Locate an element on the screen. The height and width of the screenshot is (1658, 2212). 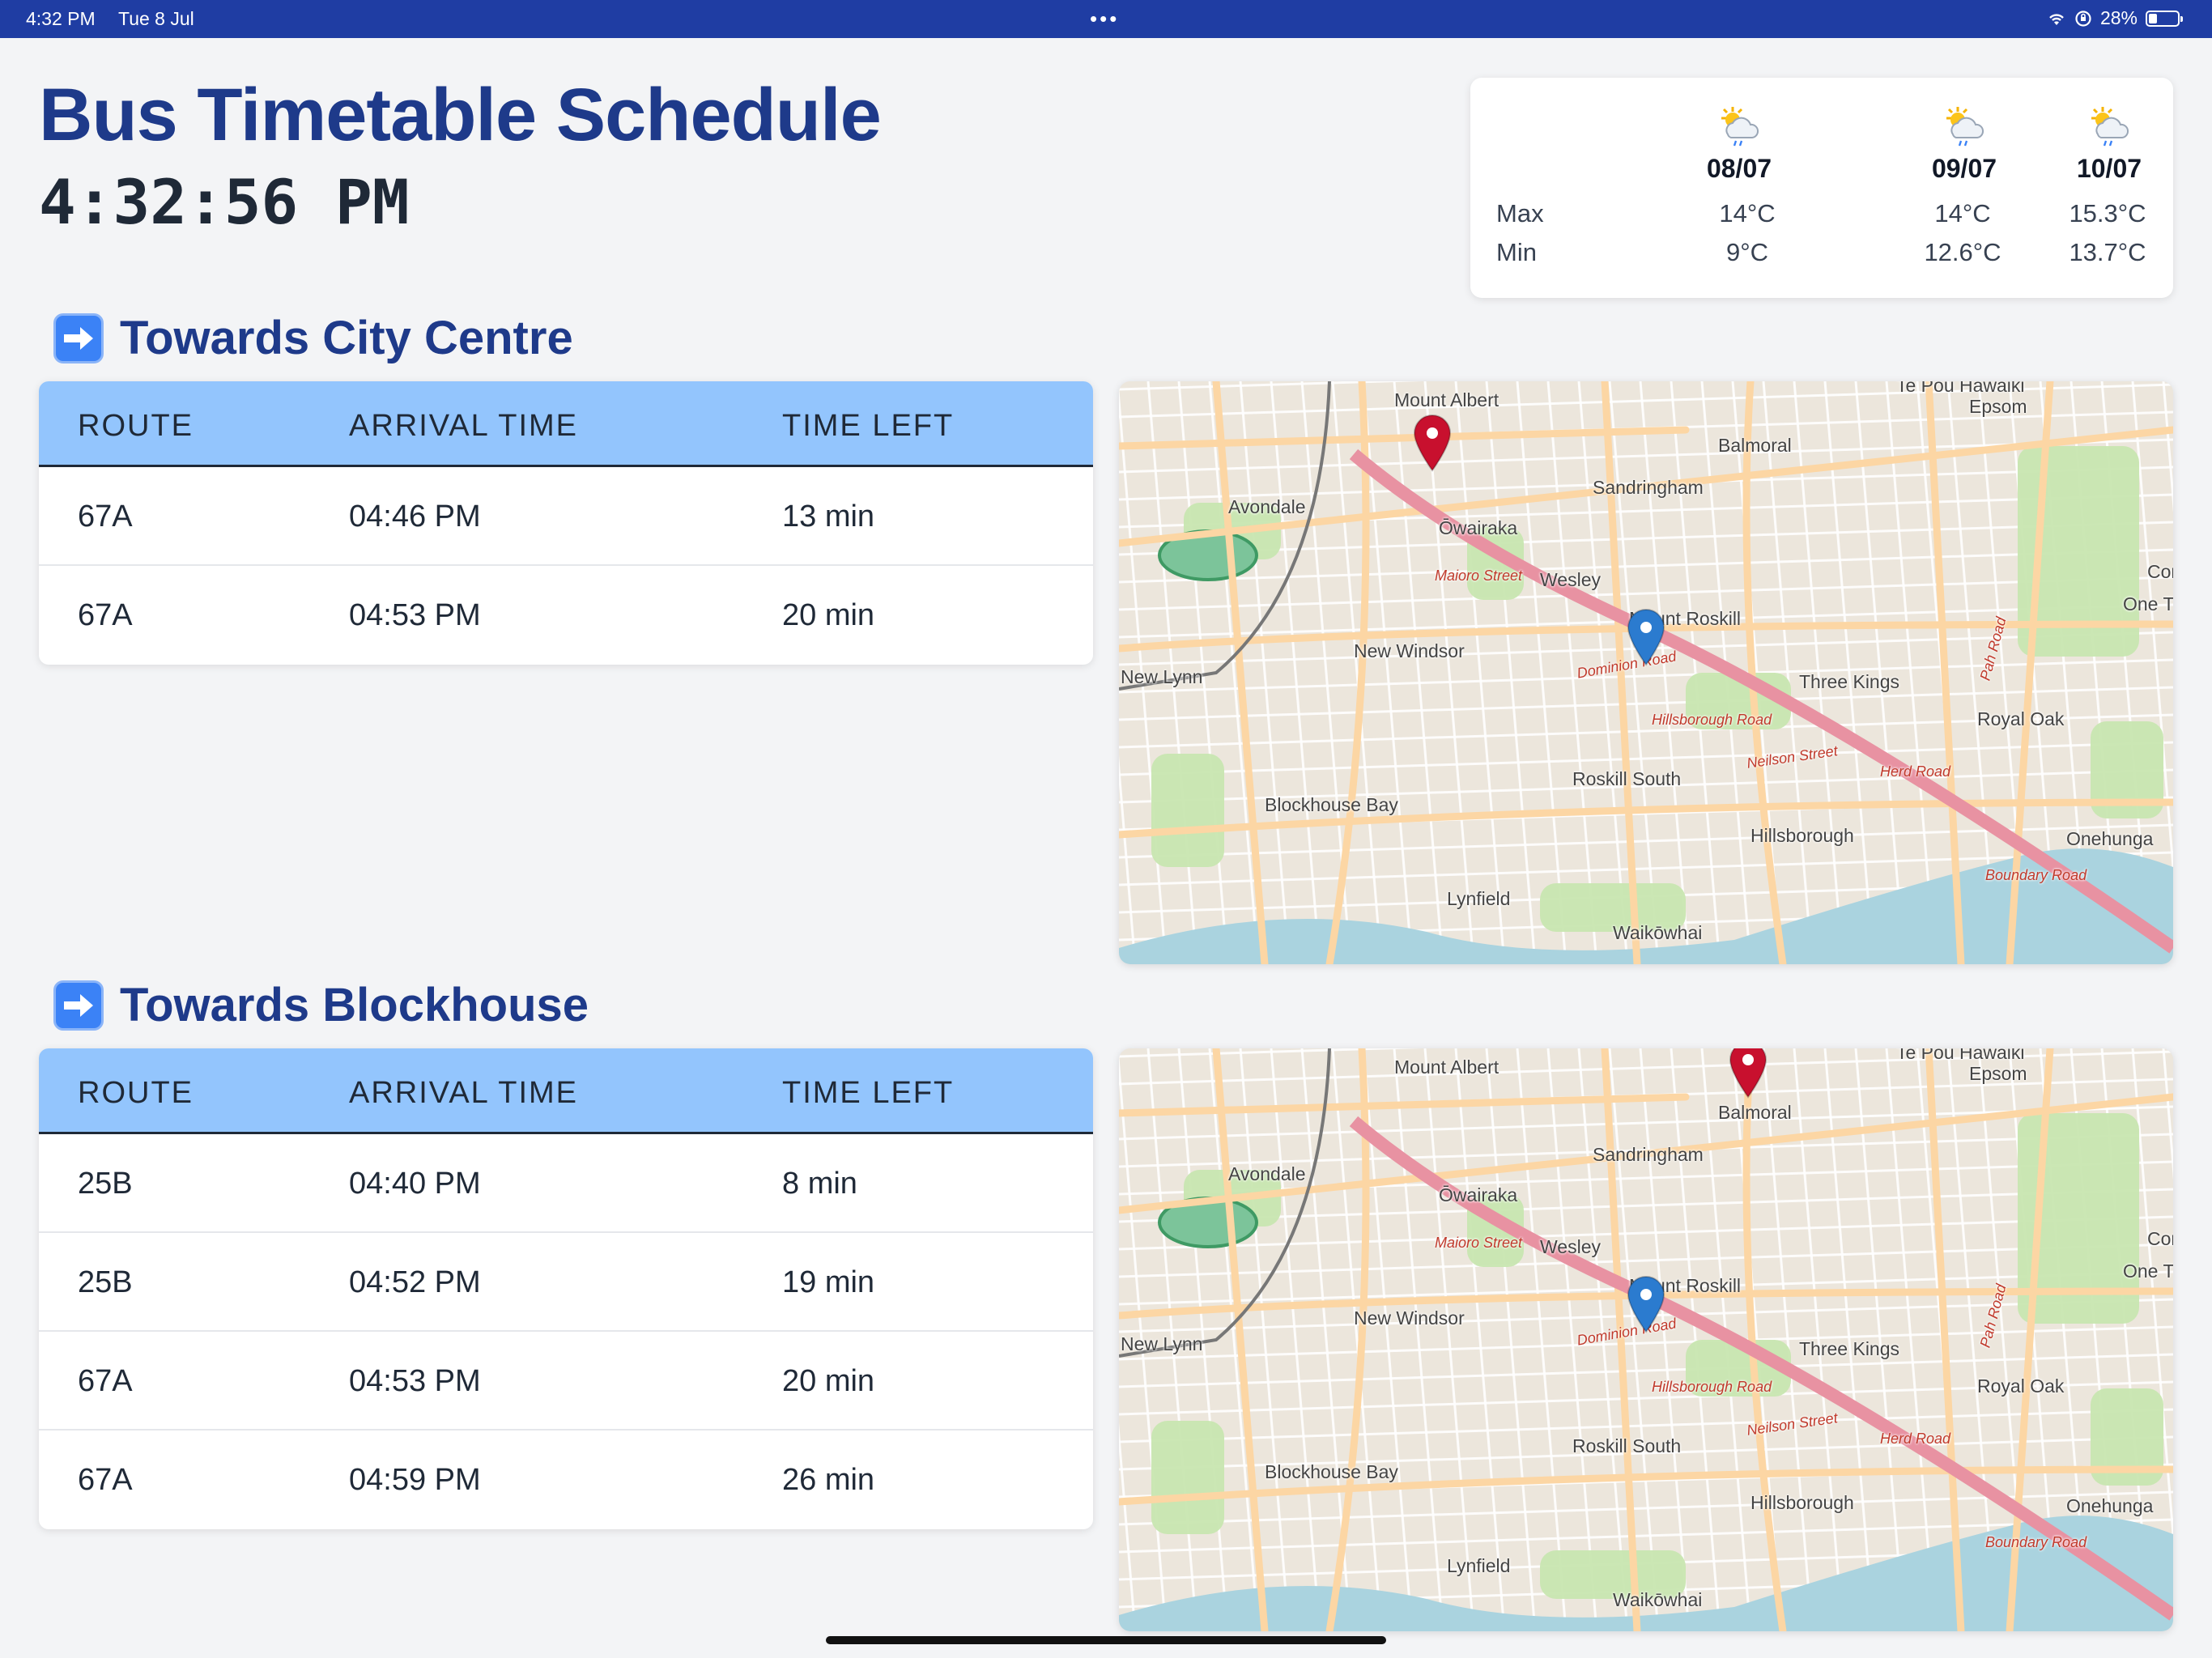
sun-behind-rain-cloud-icon is located at coordinates (1965, 127).